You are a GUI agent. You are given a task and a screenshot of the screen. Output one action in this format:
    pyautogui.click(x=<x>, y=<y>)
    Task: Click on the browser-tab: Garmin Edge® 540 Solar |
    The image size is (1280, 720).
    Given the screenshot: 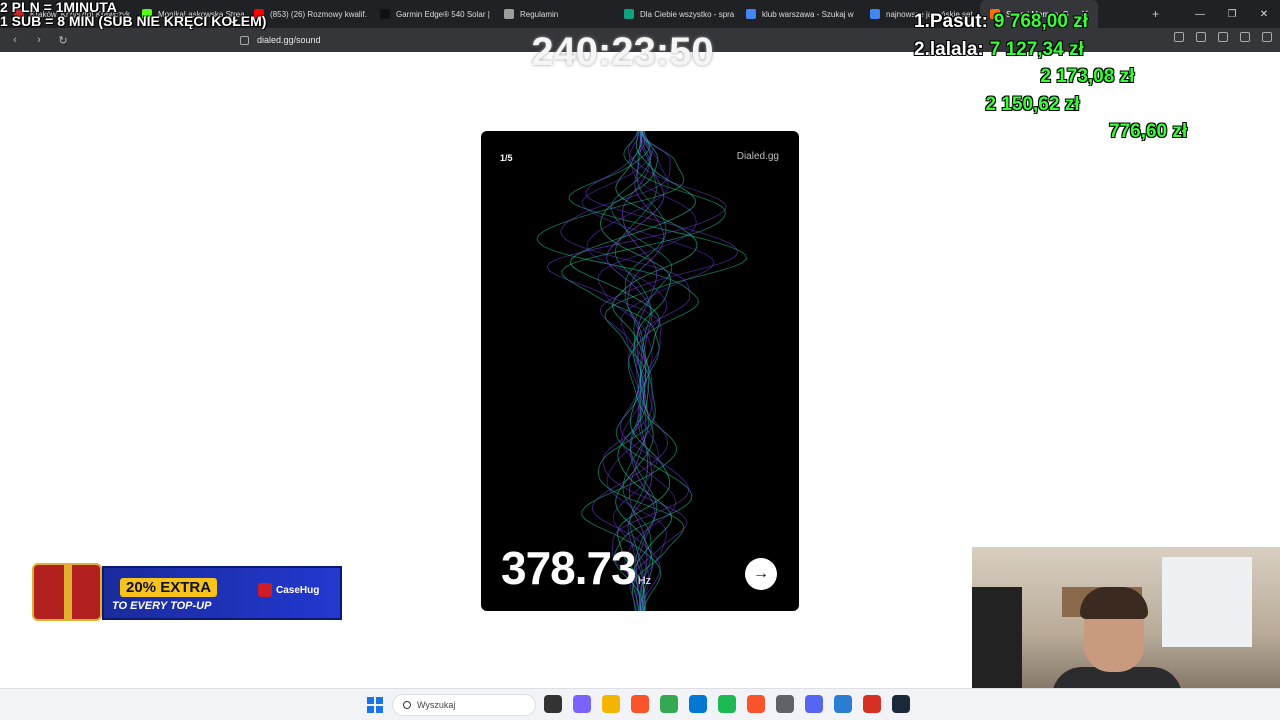 What is the action you would take?
    pyautogui.click(x=432, y=14)
    